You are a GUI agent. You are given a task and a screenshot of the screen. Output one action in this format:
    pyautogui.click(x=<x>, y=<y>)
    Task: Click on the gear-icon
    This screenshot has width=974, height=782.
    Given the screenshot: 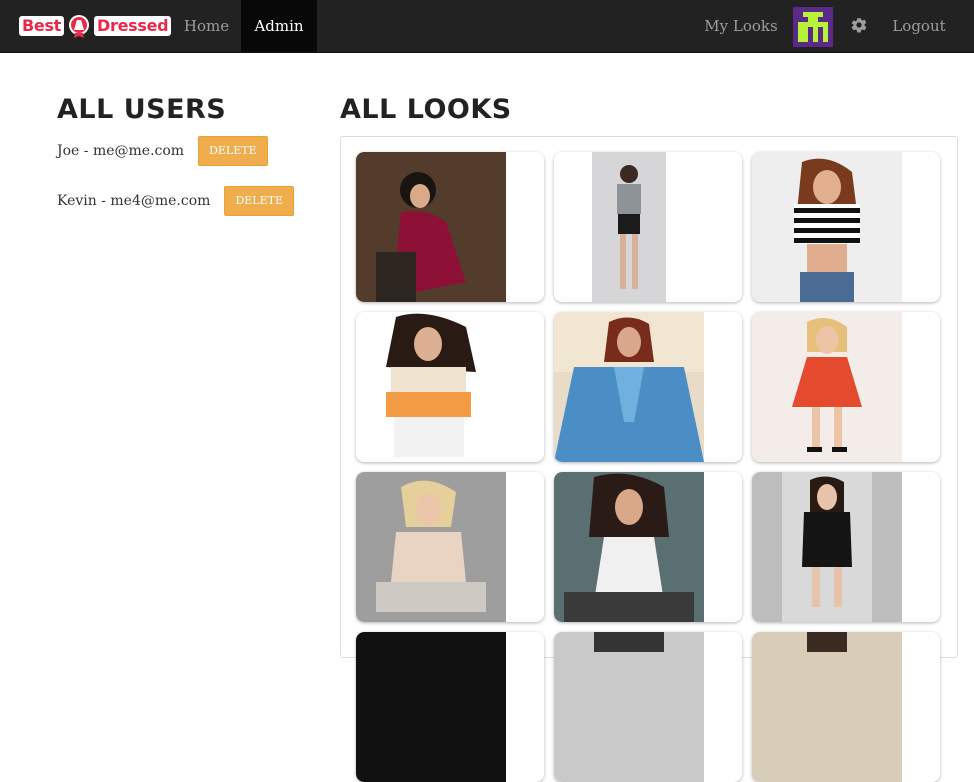 What is the action you would take?
    pyautogui.click(x=859, y=25)
    